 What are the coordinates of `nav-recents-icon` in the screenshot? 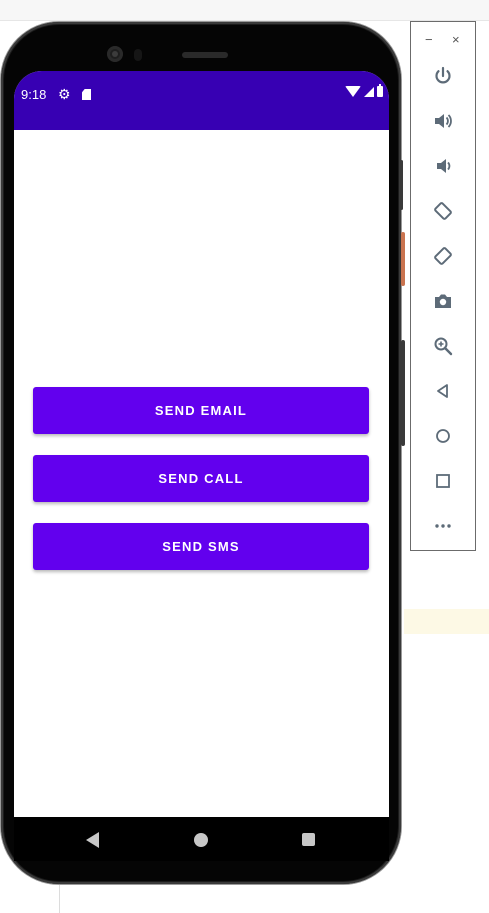 It's located at (308, 839).